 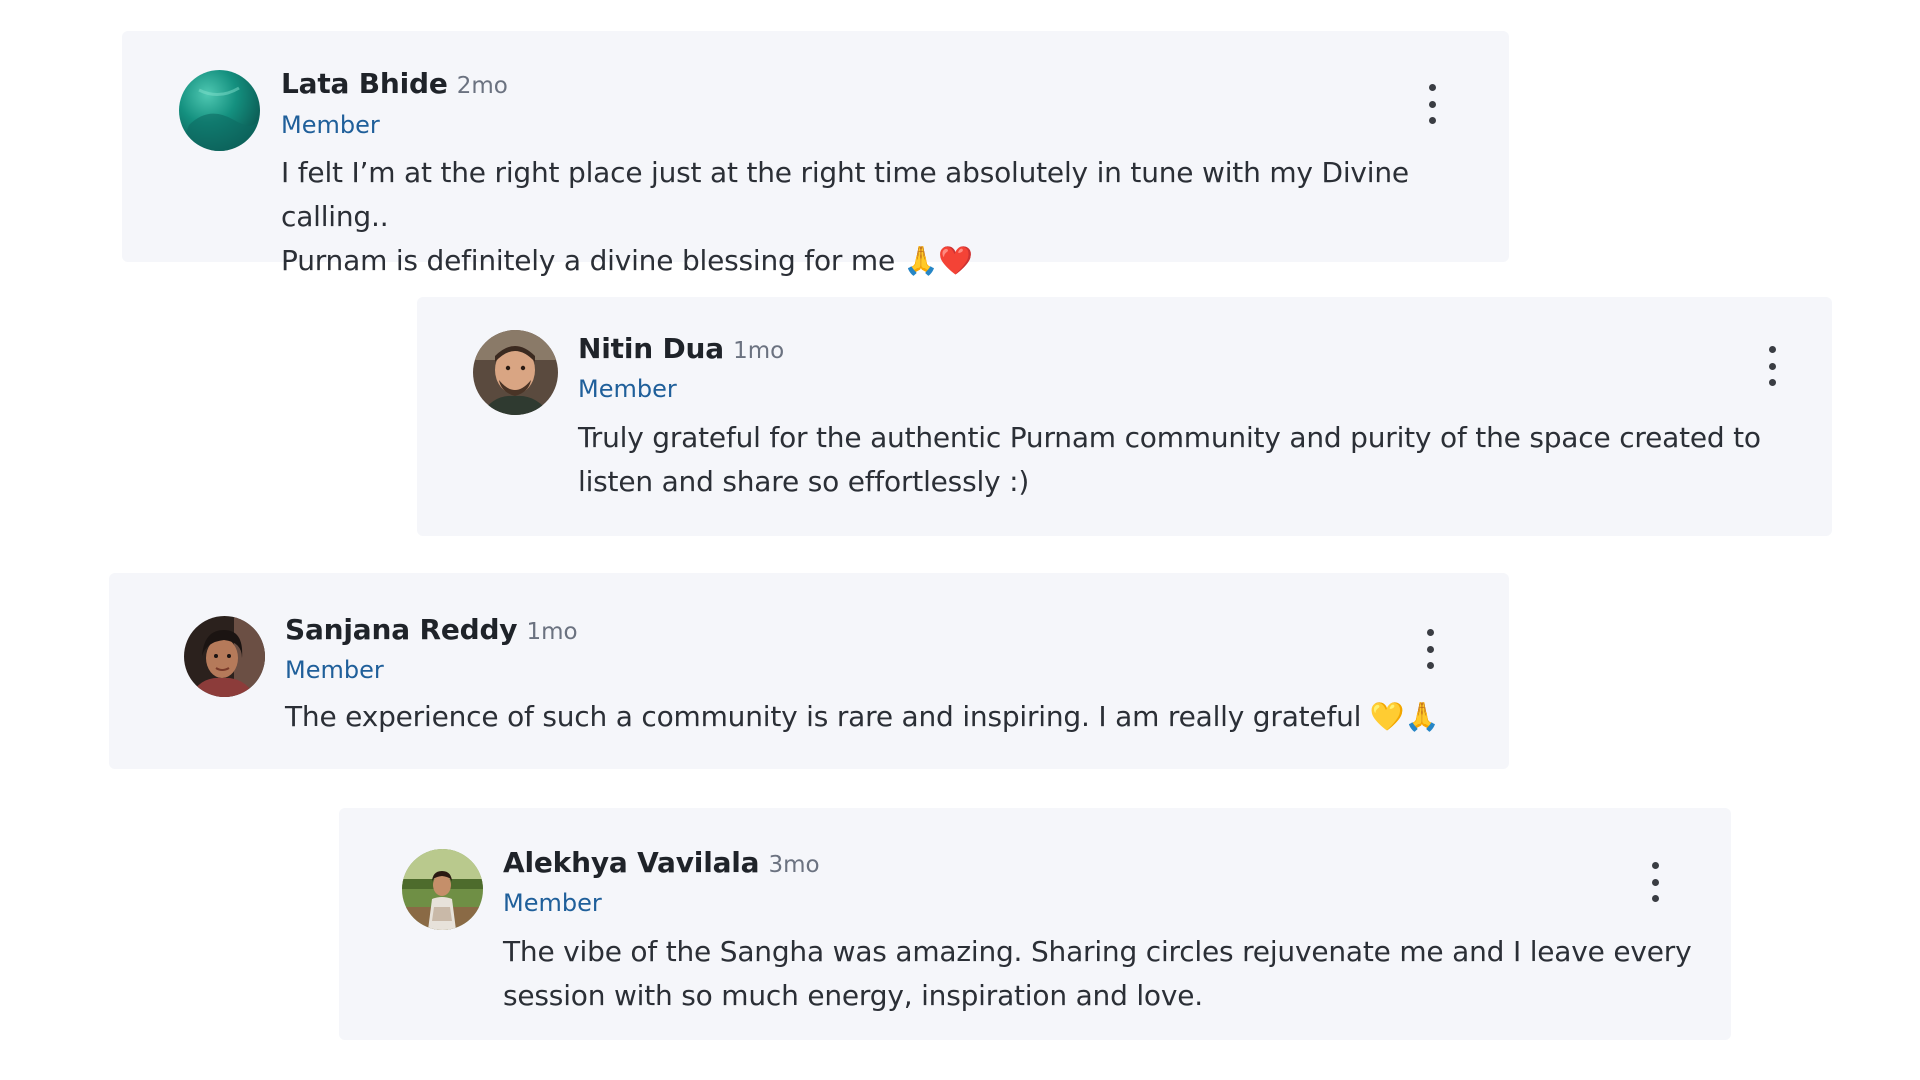 I want to click on comment-header: Alekhya Vavilala 3mo, so click(x=661, y=862).